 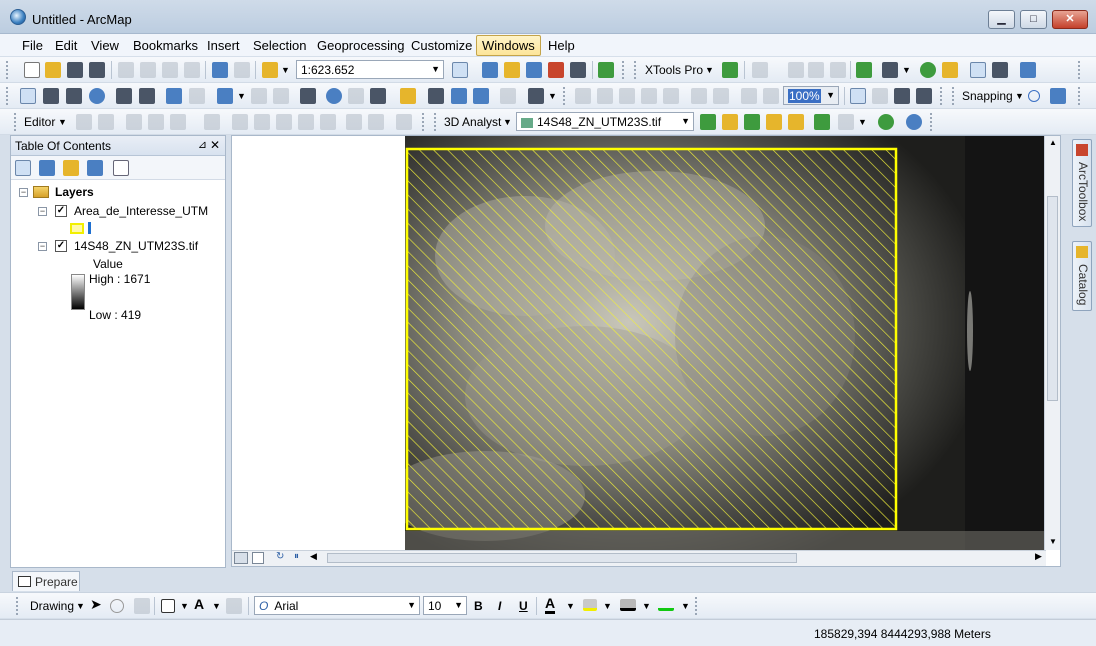 What do you see at coordinates (296, 556) in the screenshot?
I see `pause-drawing-icon: ⏸` at bounding box center [296, 556].